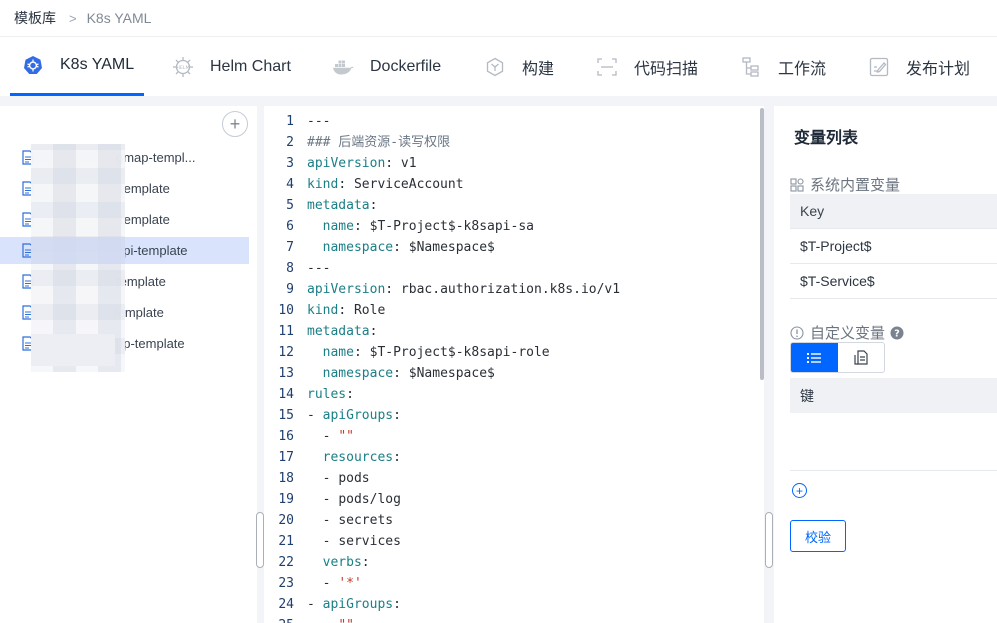 The height and width of the screenshot is (623, 997). I want to click on svg-text: HELM, so click(183, 67).